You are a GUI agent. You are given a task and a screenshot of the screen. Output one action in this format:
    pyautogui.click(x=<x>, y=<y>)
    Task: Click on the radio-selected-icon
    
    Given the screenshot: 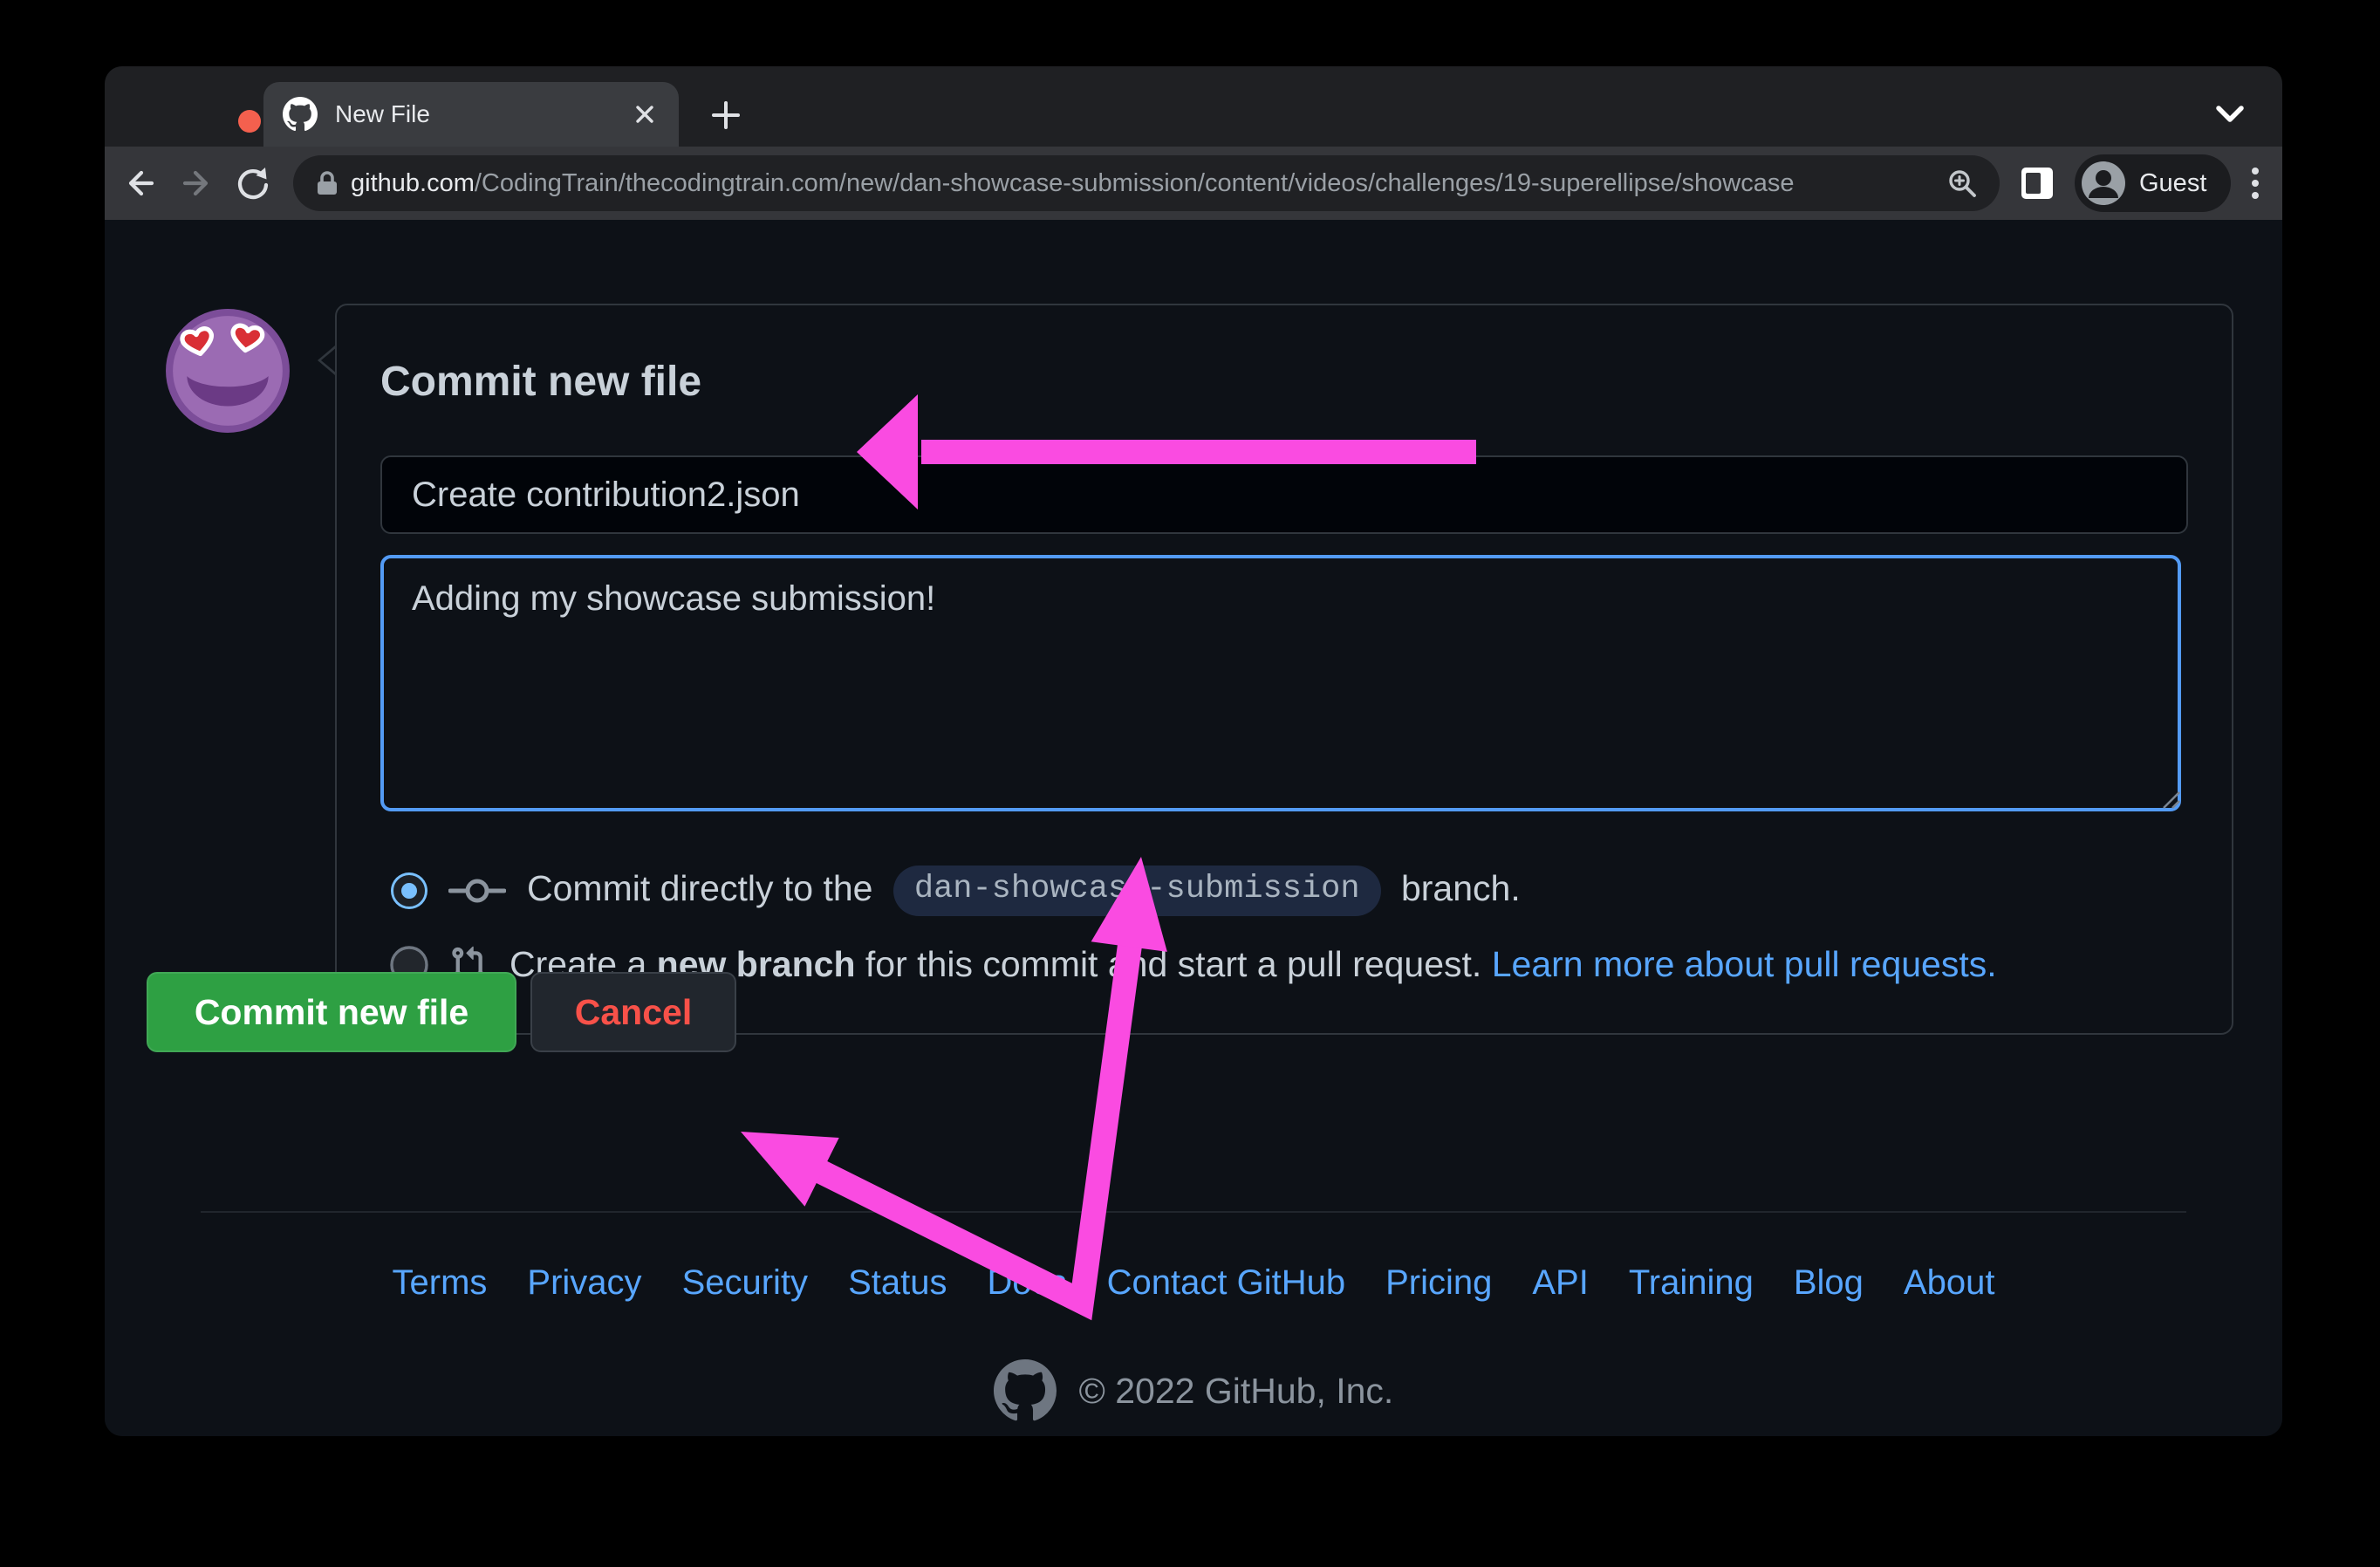 What is the action you would take?
    pyautogui.click(x=409, y=891)
    